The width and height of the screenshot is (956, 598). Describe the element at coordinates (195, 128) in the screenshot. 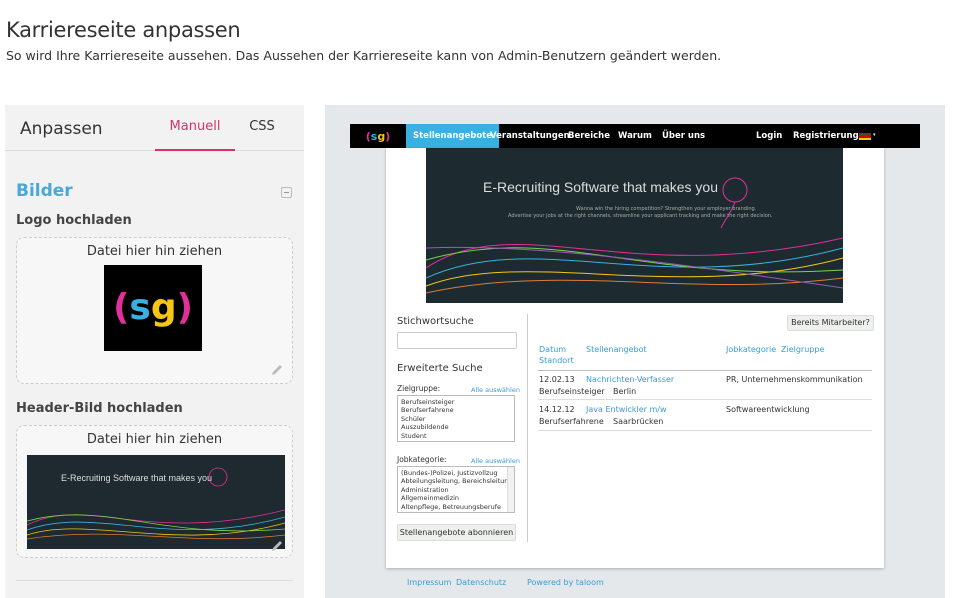

I see `tab-manuell: Manuell` at that location.